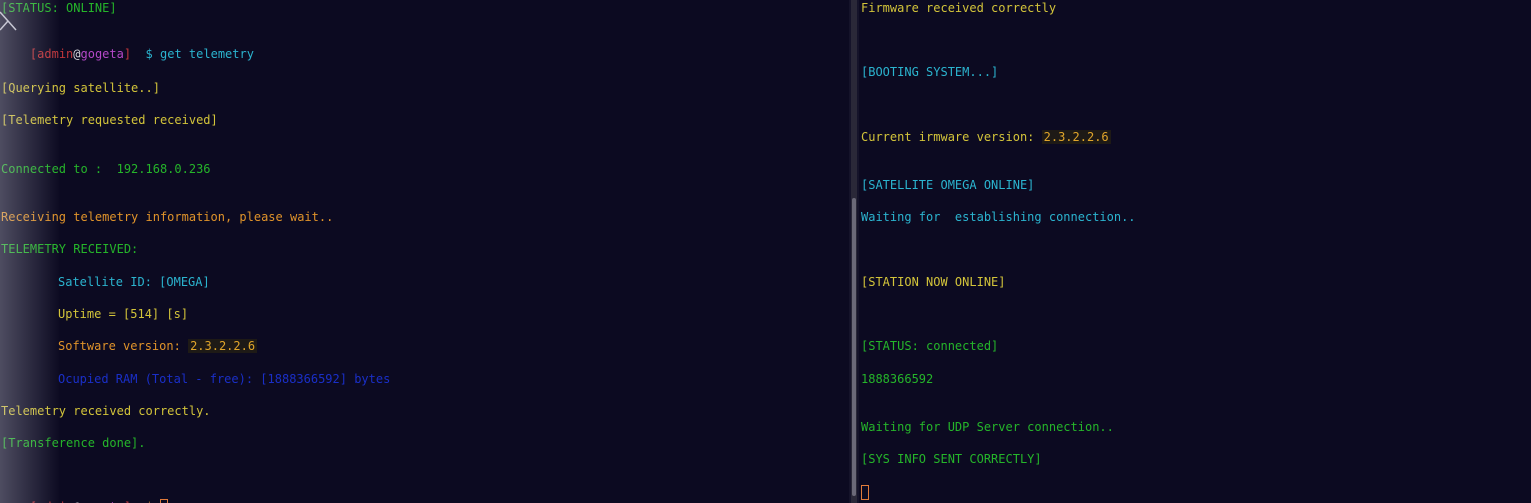  What do you see at coordinates (119, 346) in the screenshot?
I see `software-version-label: Software version:` at bounding box center [119, 346].